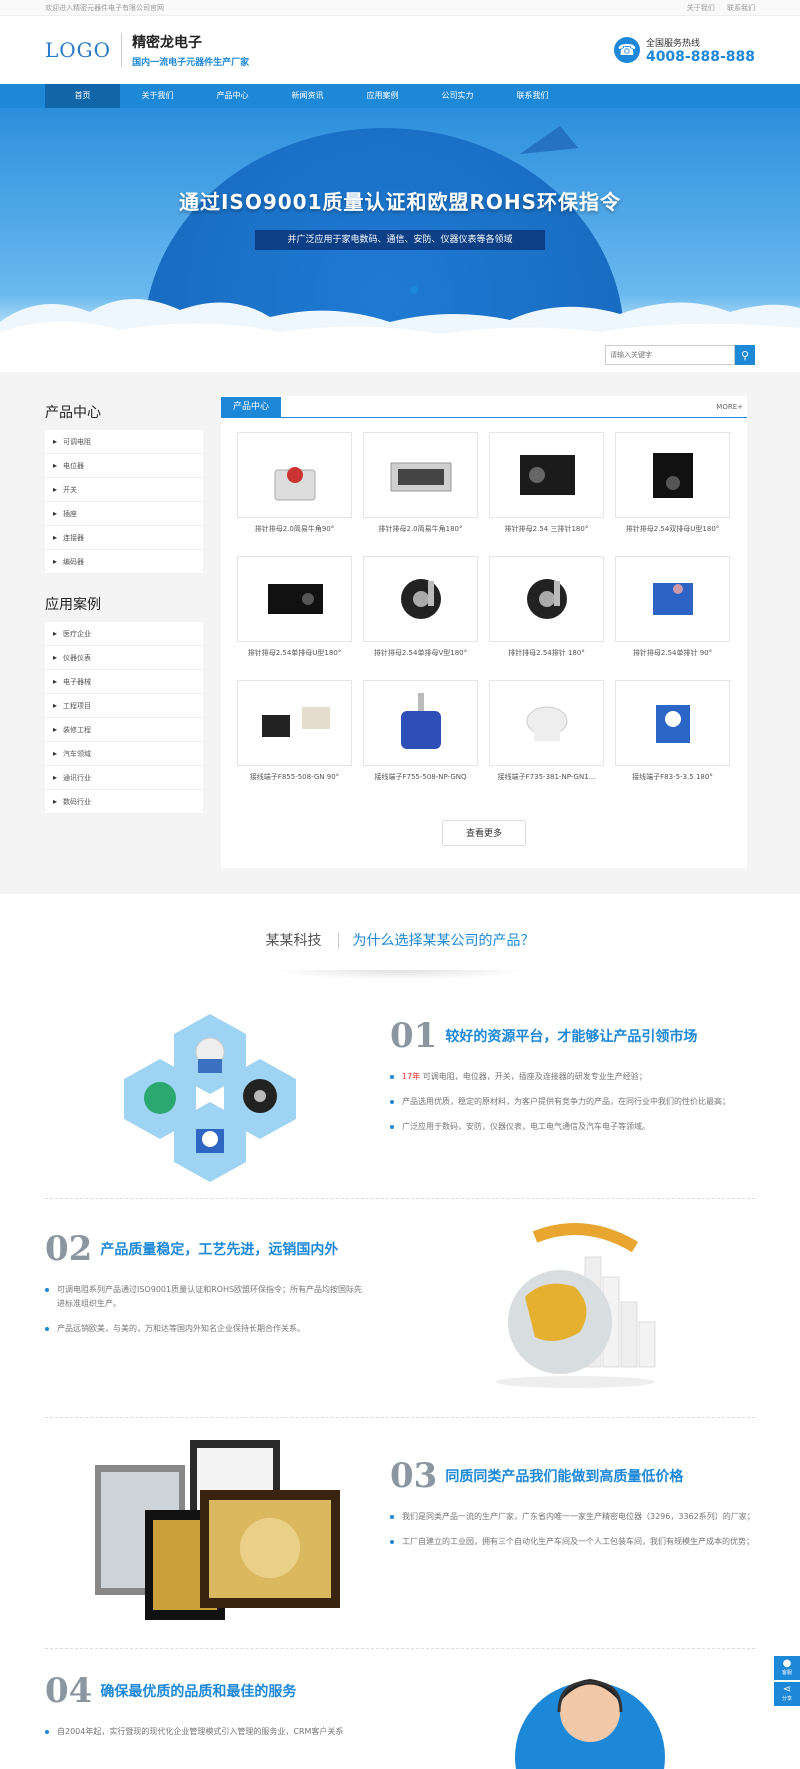  I want to click on top-link-about: 关于我们, so click(701, 8).